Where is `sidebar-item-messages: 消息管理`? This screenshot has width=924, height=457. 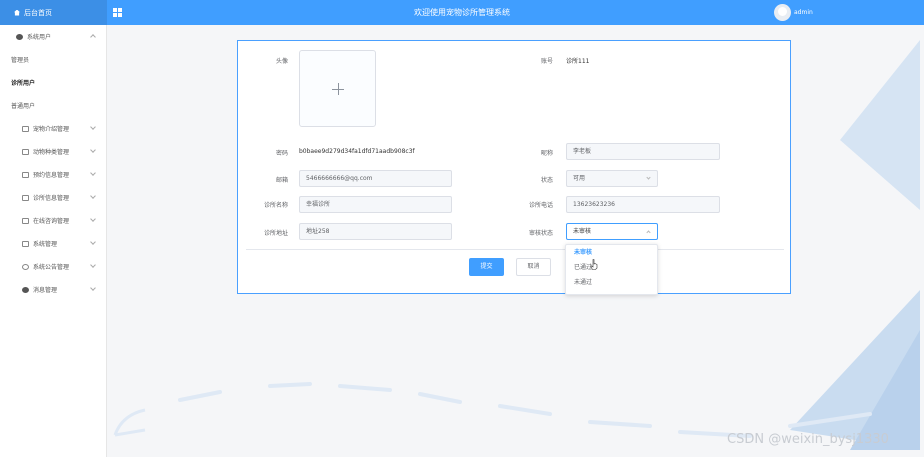 sidebar-item-messages: 消息管理 is located at coordinates (53, 289).